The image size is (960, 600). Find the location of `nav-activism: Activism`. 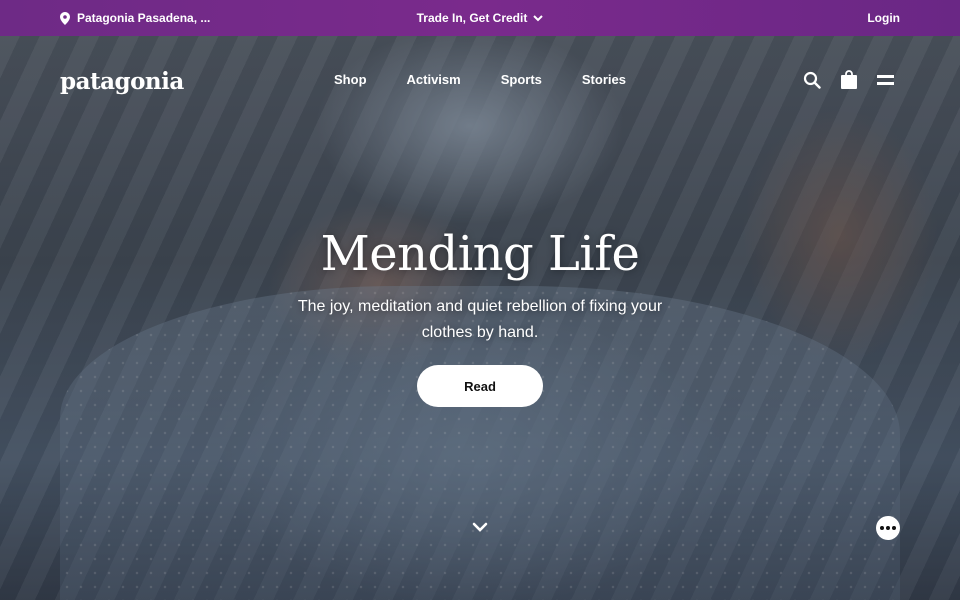

nav-activism: Activism is located at coordinates (434, 79).